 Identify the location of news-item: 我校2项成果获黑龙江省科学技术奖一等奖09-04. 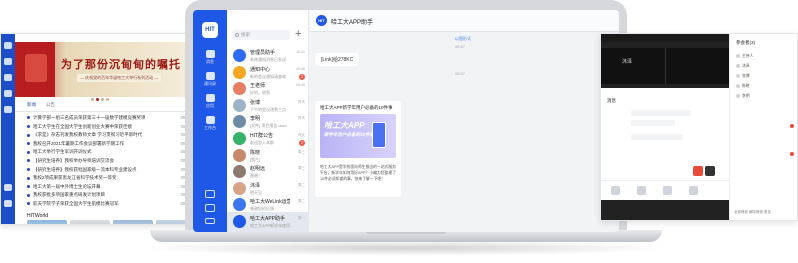
(109, 179).